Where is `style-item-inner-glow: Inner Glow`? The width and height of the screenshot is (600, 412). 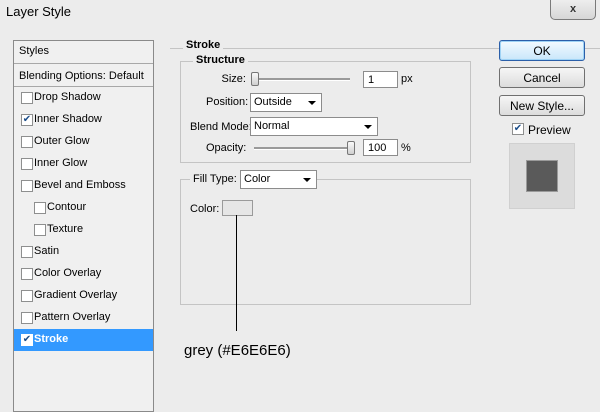 style-item-inner-glow: Inner Glow is located at coordinates (83, 164).